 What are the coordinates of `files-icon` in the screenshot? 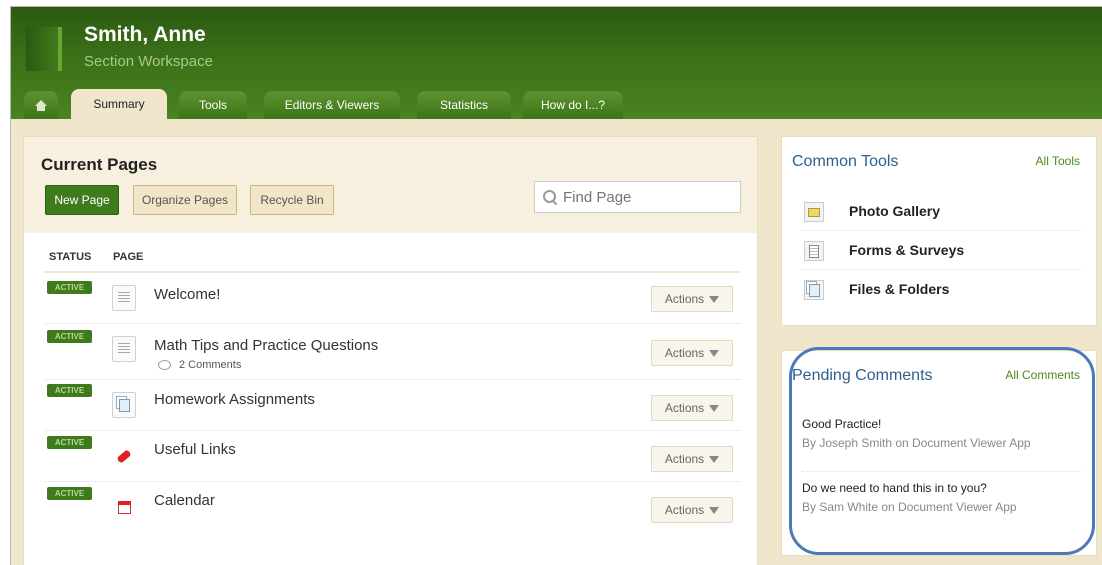 It's located at (814, 290).